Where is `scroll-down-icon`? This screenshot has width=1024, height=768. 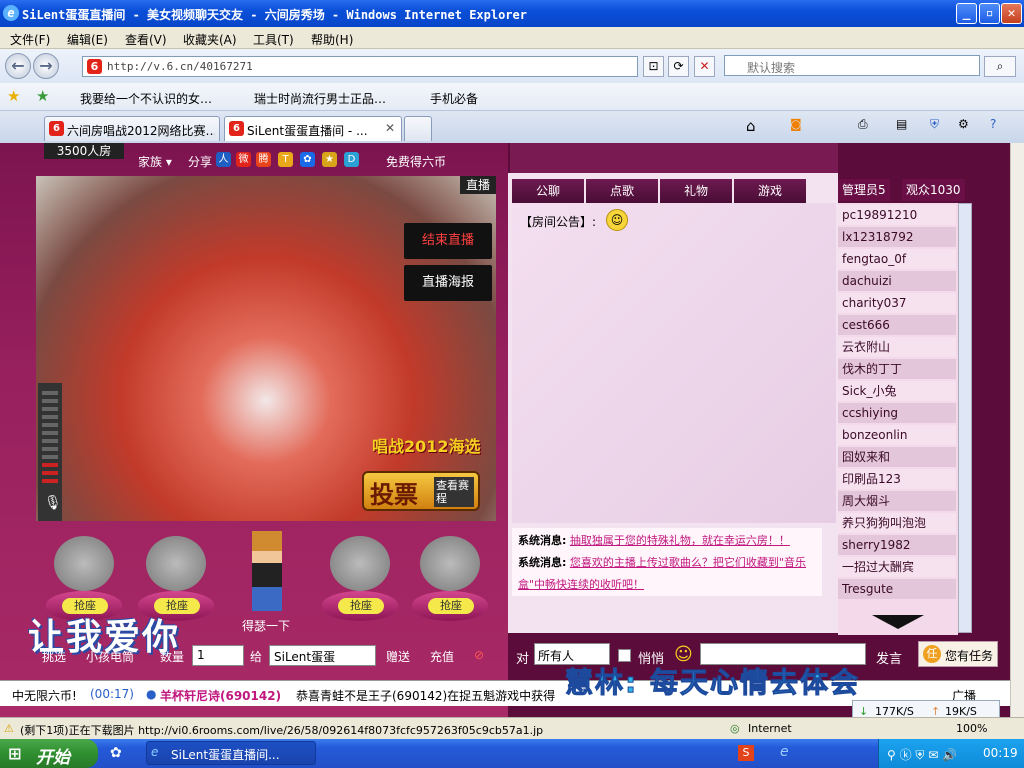 scroll-down-icon is located at coordinates (898, 622).